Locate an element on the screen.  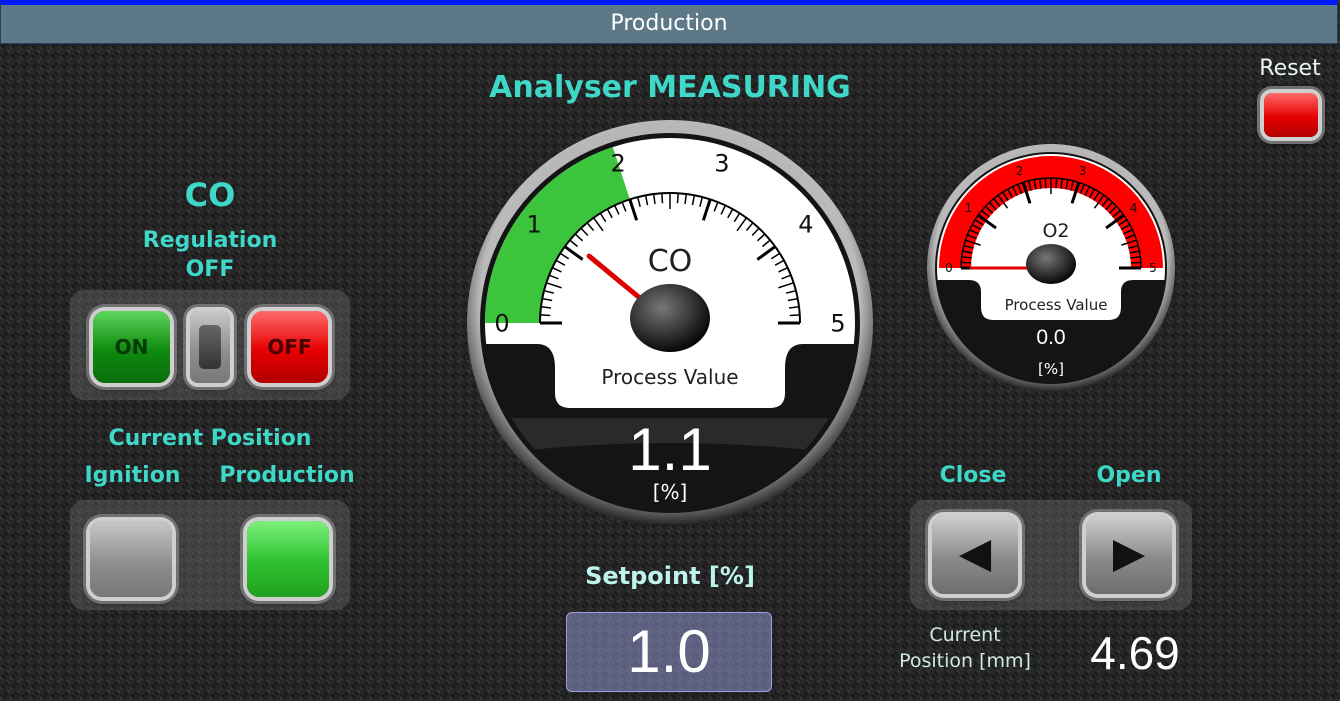
title-bar: Production is located at coordinates (669, 22).